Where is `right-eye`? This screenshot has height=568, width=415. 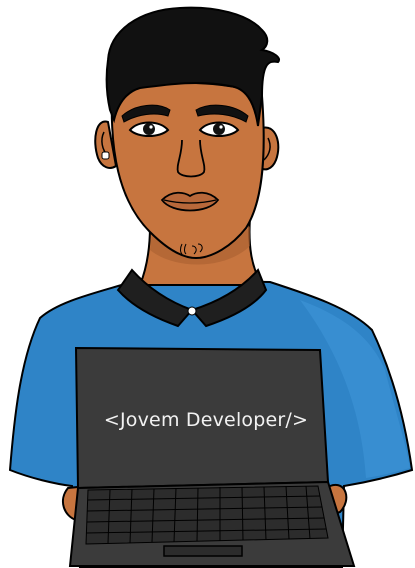 right-eye is located at coordinates (219, 129).